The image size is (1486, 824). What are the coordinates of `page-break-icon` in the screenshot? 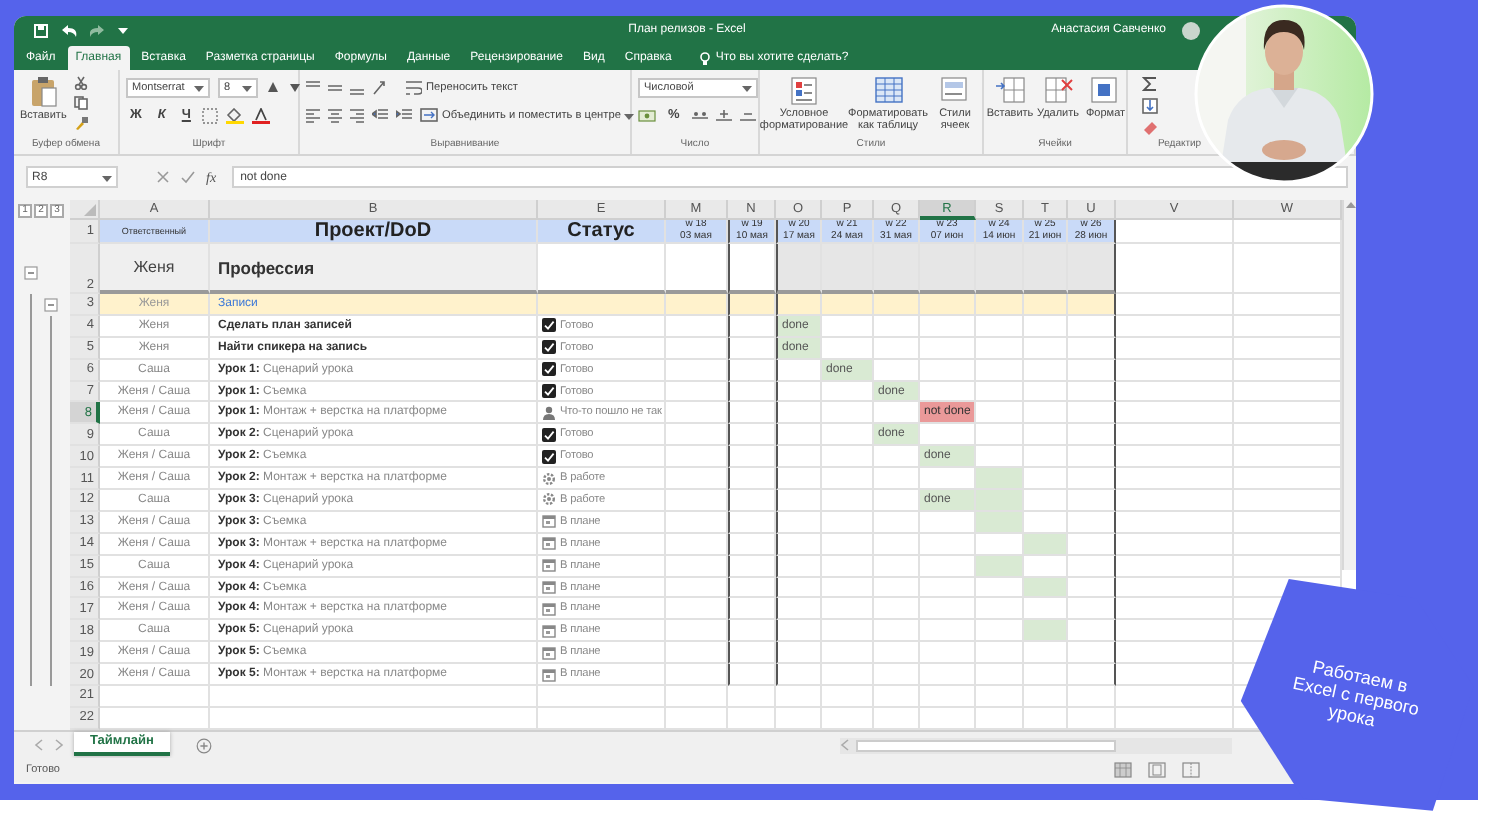 It's located at (1191, 770).